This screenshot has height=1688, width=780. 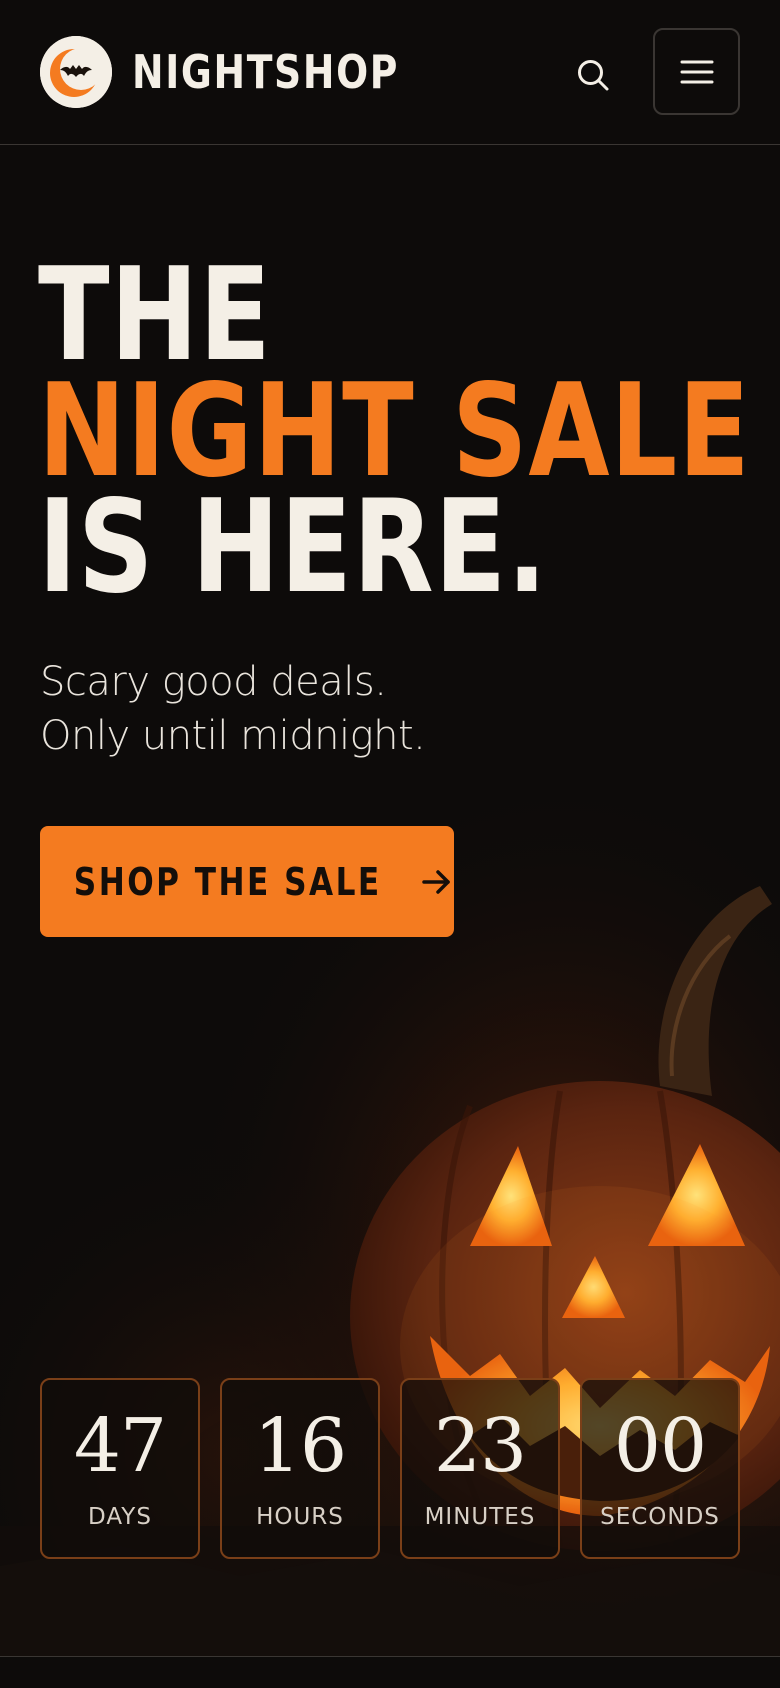 What do you see at coordinates (233, 736) in the screenshot?
I see `subtitle-line-2: Only until midnight.` at bounding box center [233, 736].